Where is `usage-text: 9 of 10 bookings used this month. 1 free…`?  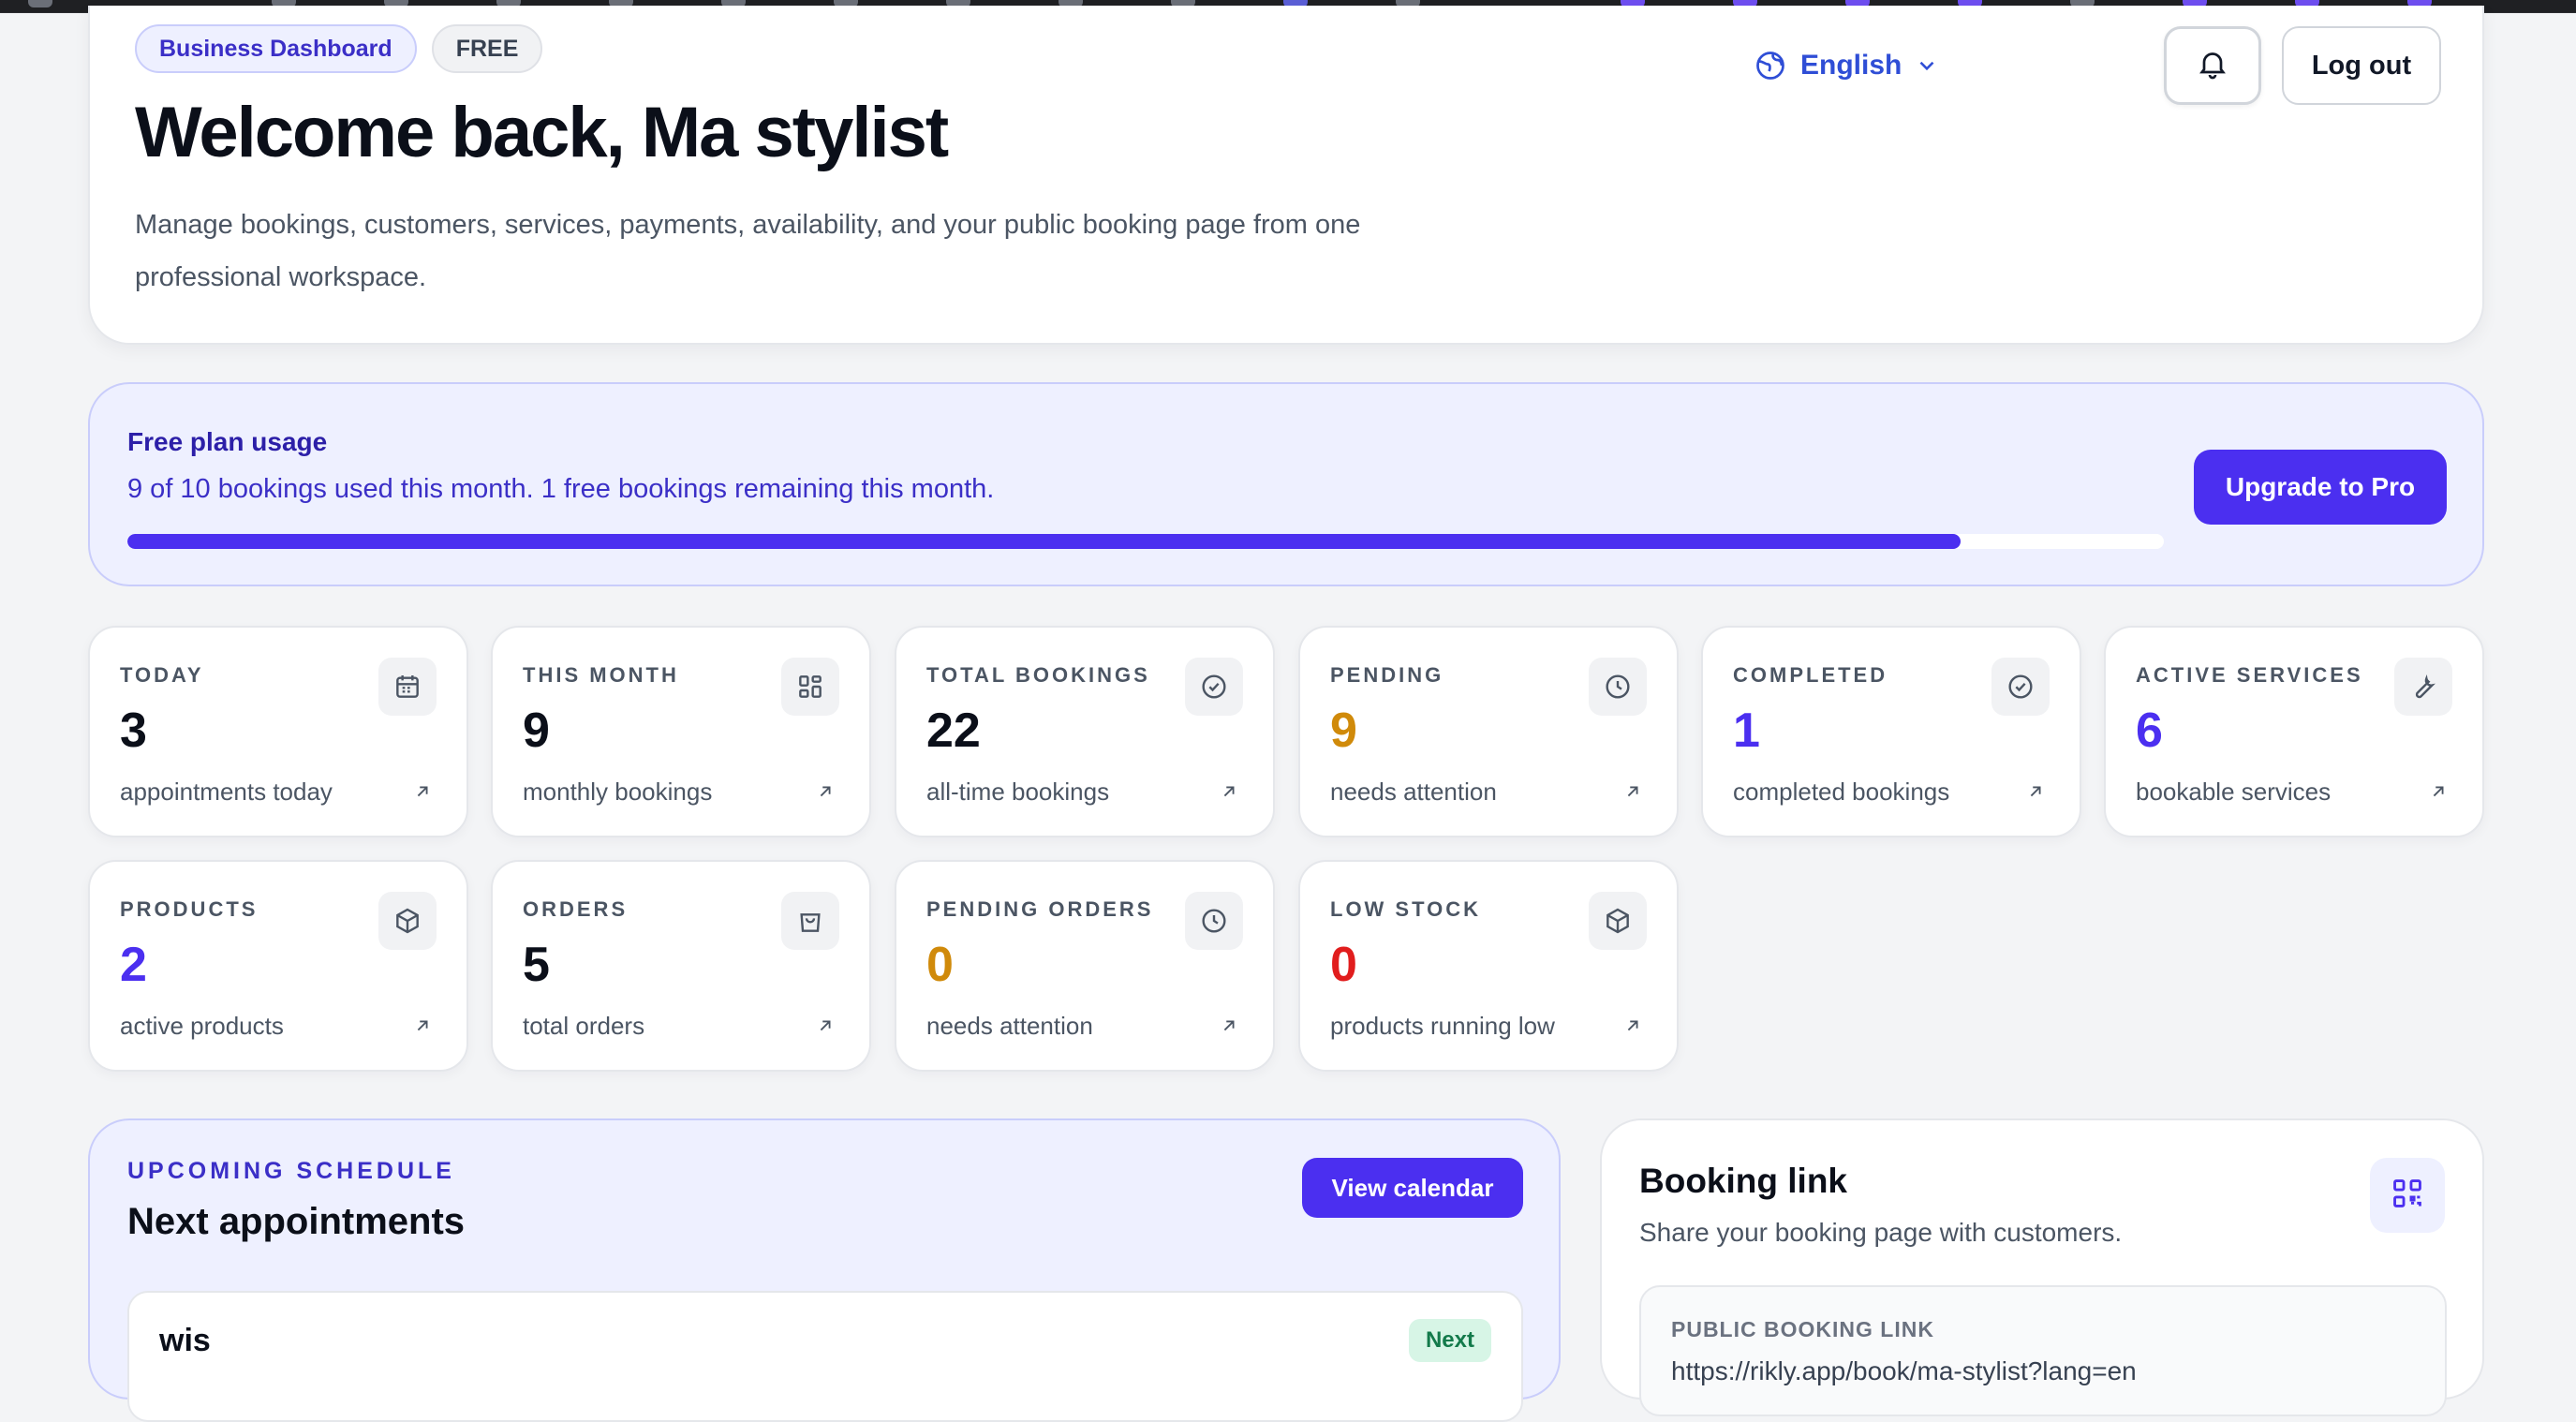
usage-text: 9 of 10 bookings used this month. 1 free… is located at coordinates (561, 489).